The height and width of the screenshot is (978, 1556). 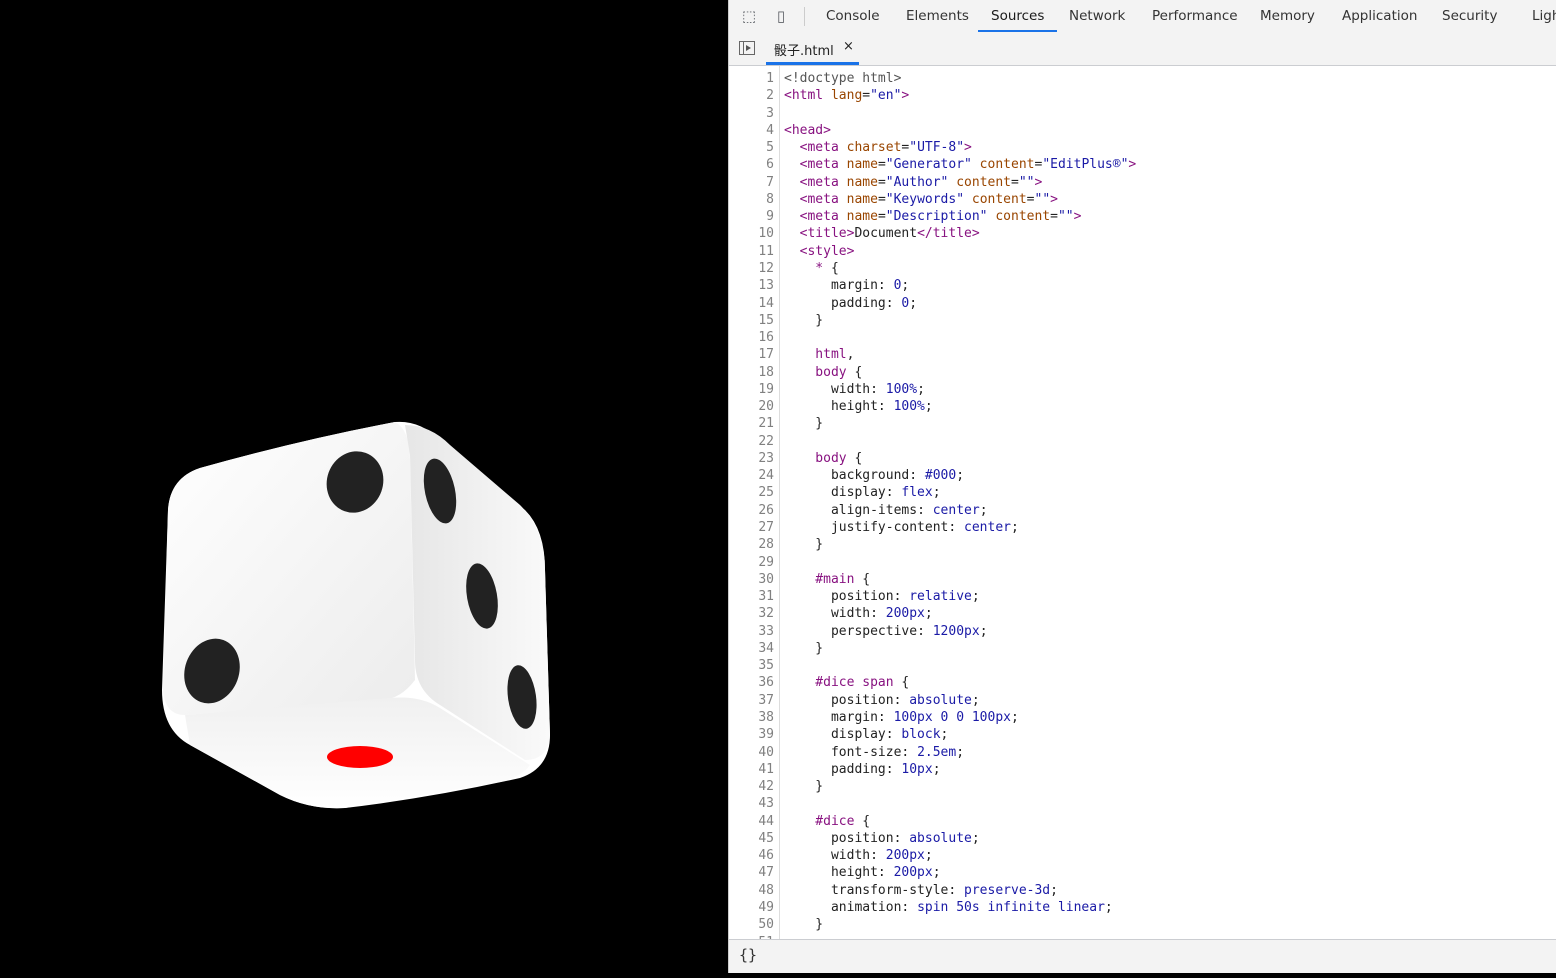 I want to click on tab-performance: Performance, so click(x=1195, y=16).